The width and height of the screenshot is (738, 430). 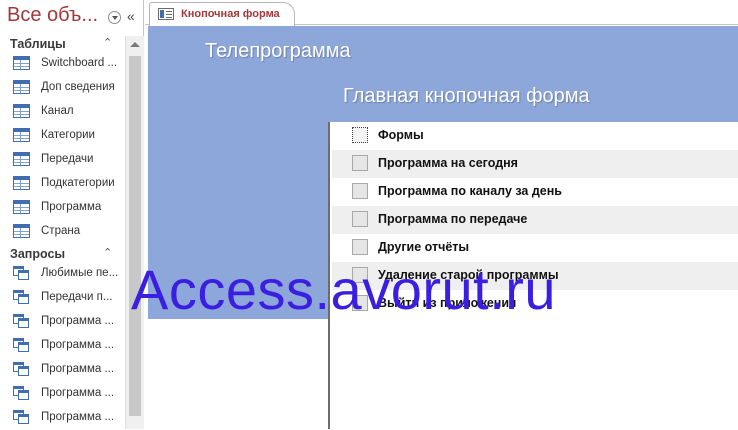 I want to click on nav-item-table: Подкатегории, so click(x=62, y=184).